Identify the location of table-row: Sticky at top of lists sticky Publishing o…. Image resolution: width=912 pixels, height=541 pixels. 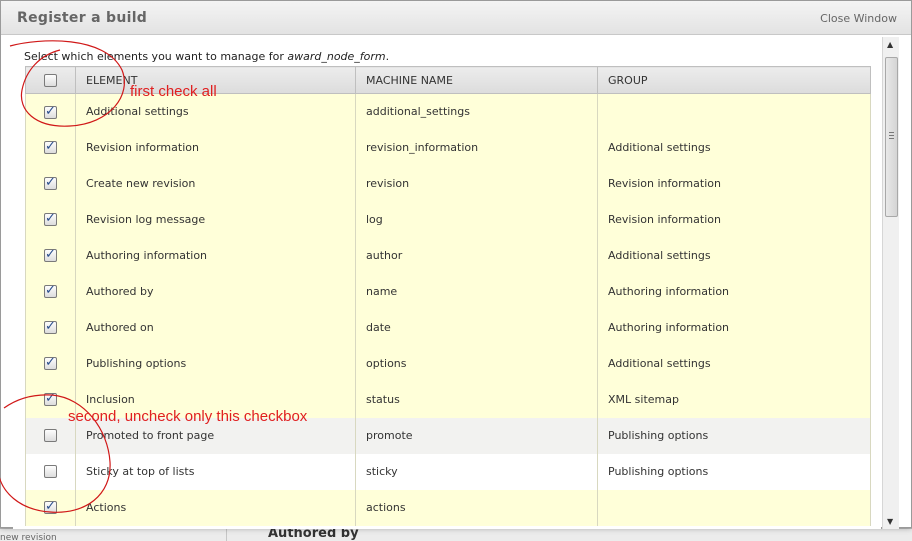
(448, 471).